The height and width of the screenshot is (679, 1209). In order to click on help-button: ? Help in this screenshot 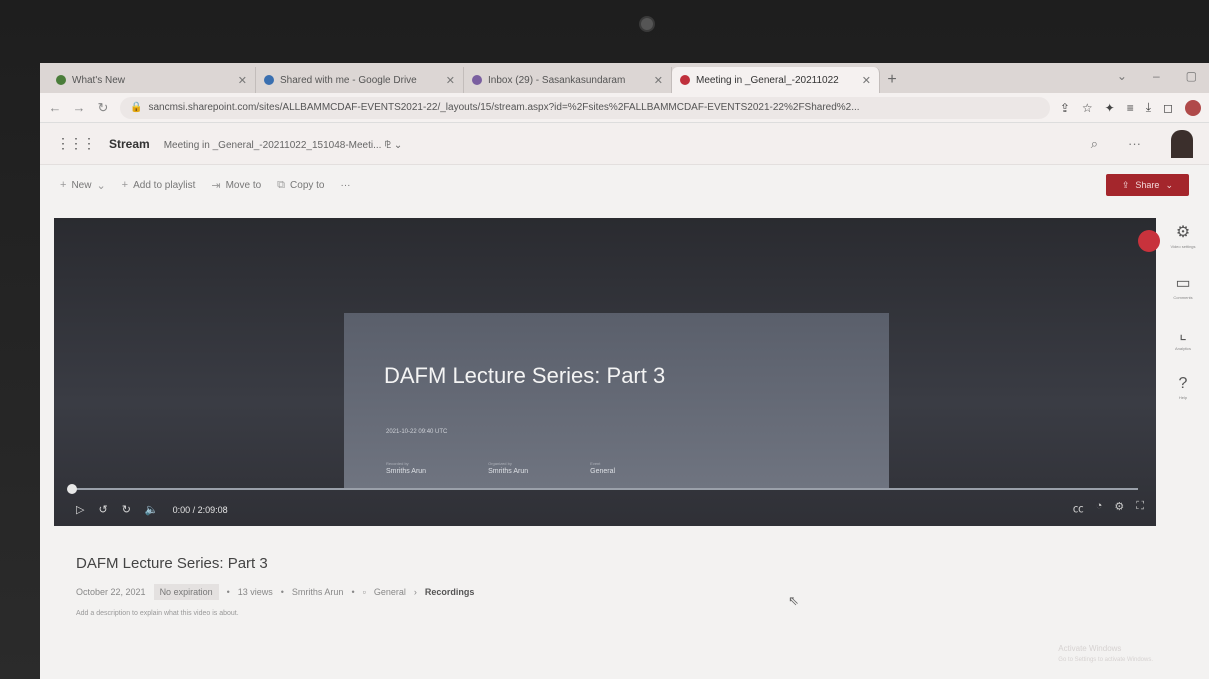, I will do `click(1183, 387)`.